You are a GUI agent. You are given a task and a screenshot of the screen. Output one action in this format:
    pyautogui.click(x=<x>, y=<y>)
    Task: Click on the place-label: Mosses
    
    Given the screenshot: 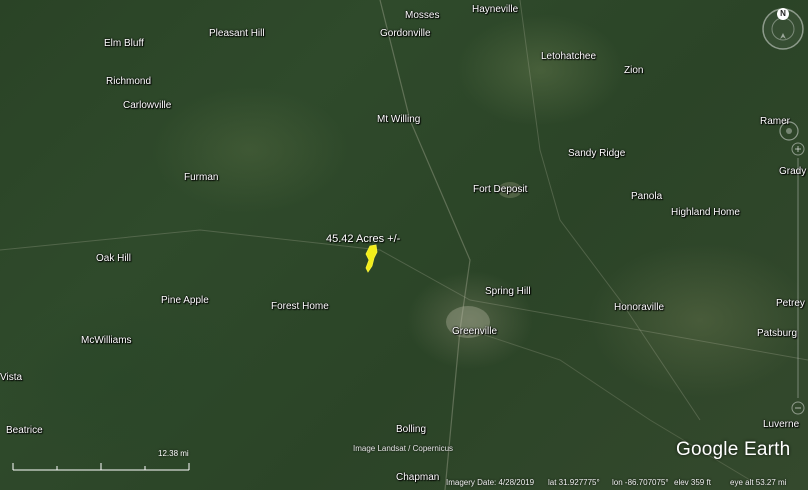 What is the action you would take?
    pyautogui.click(x=422, y=15)
    